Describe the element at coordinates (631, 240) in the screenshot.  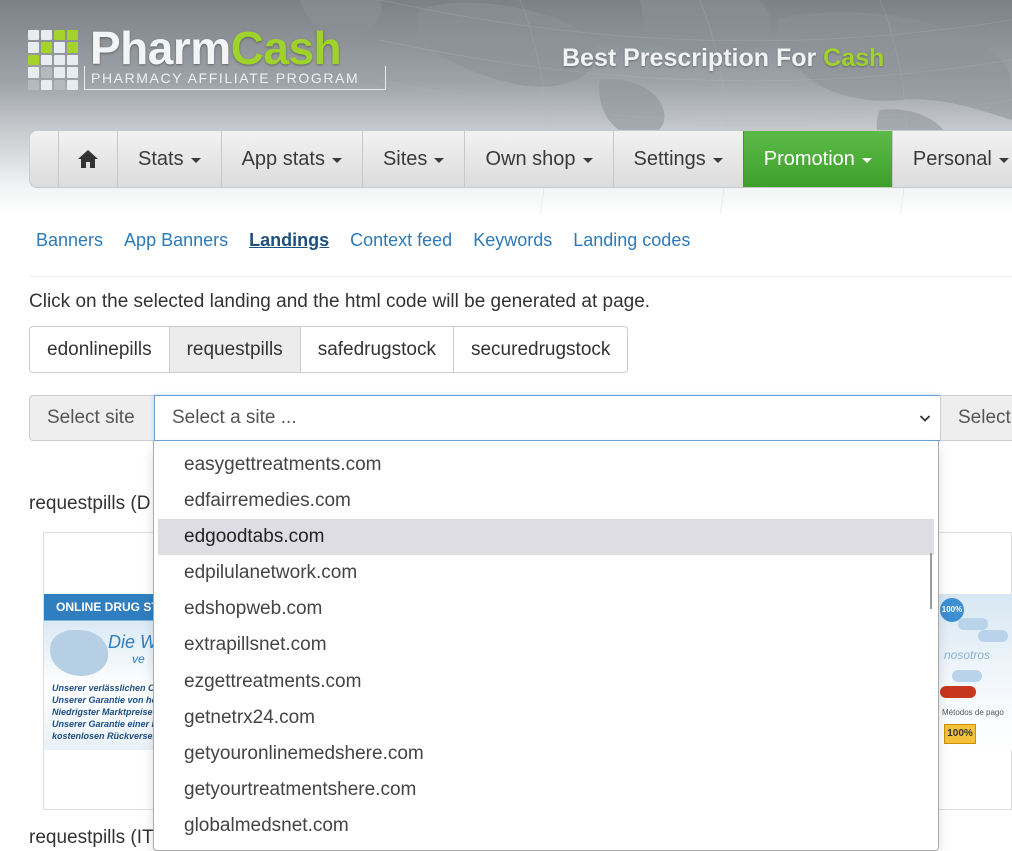
I see `subnav-landing-codes: Landing codes` at that location.